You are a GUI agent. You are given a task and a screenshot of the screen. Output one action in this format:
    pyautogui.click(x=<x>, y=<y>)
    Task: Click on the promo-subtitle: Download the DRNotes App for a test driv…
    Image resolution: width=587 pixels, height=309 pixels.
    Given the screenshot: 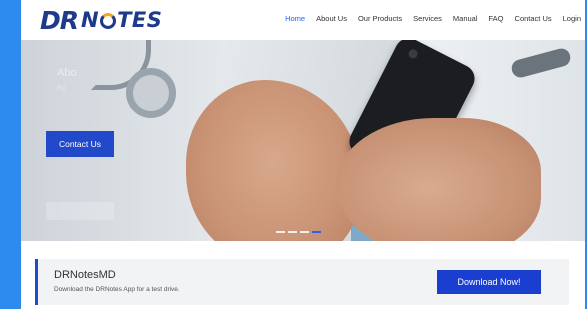 What is the action you would take?
    pyautogui.click(x=117, y=289)
    